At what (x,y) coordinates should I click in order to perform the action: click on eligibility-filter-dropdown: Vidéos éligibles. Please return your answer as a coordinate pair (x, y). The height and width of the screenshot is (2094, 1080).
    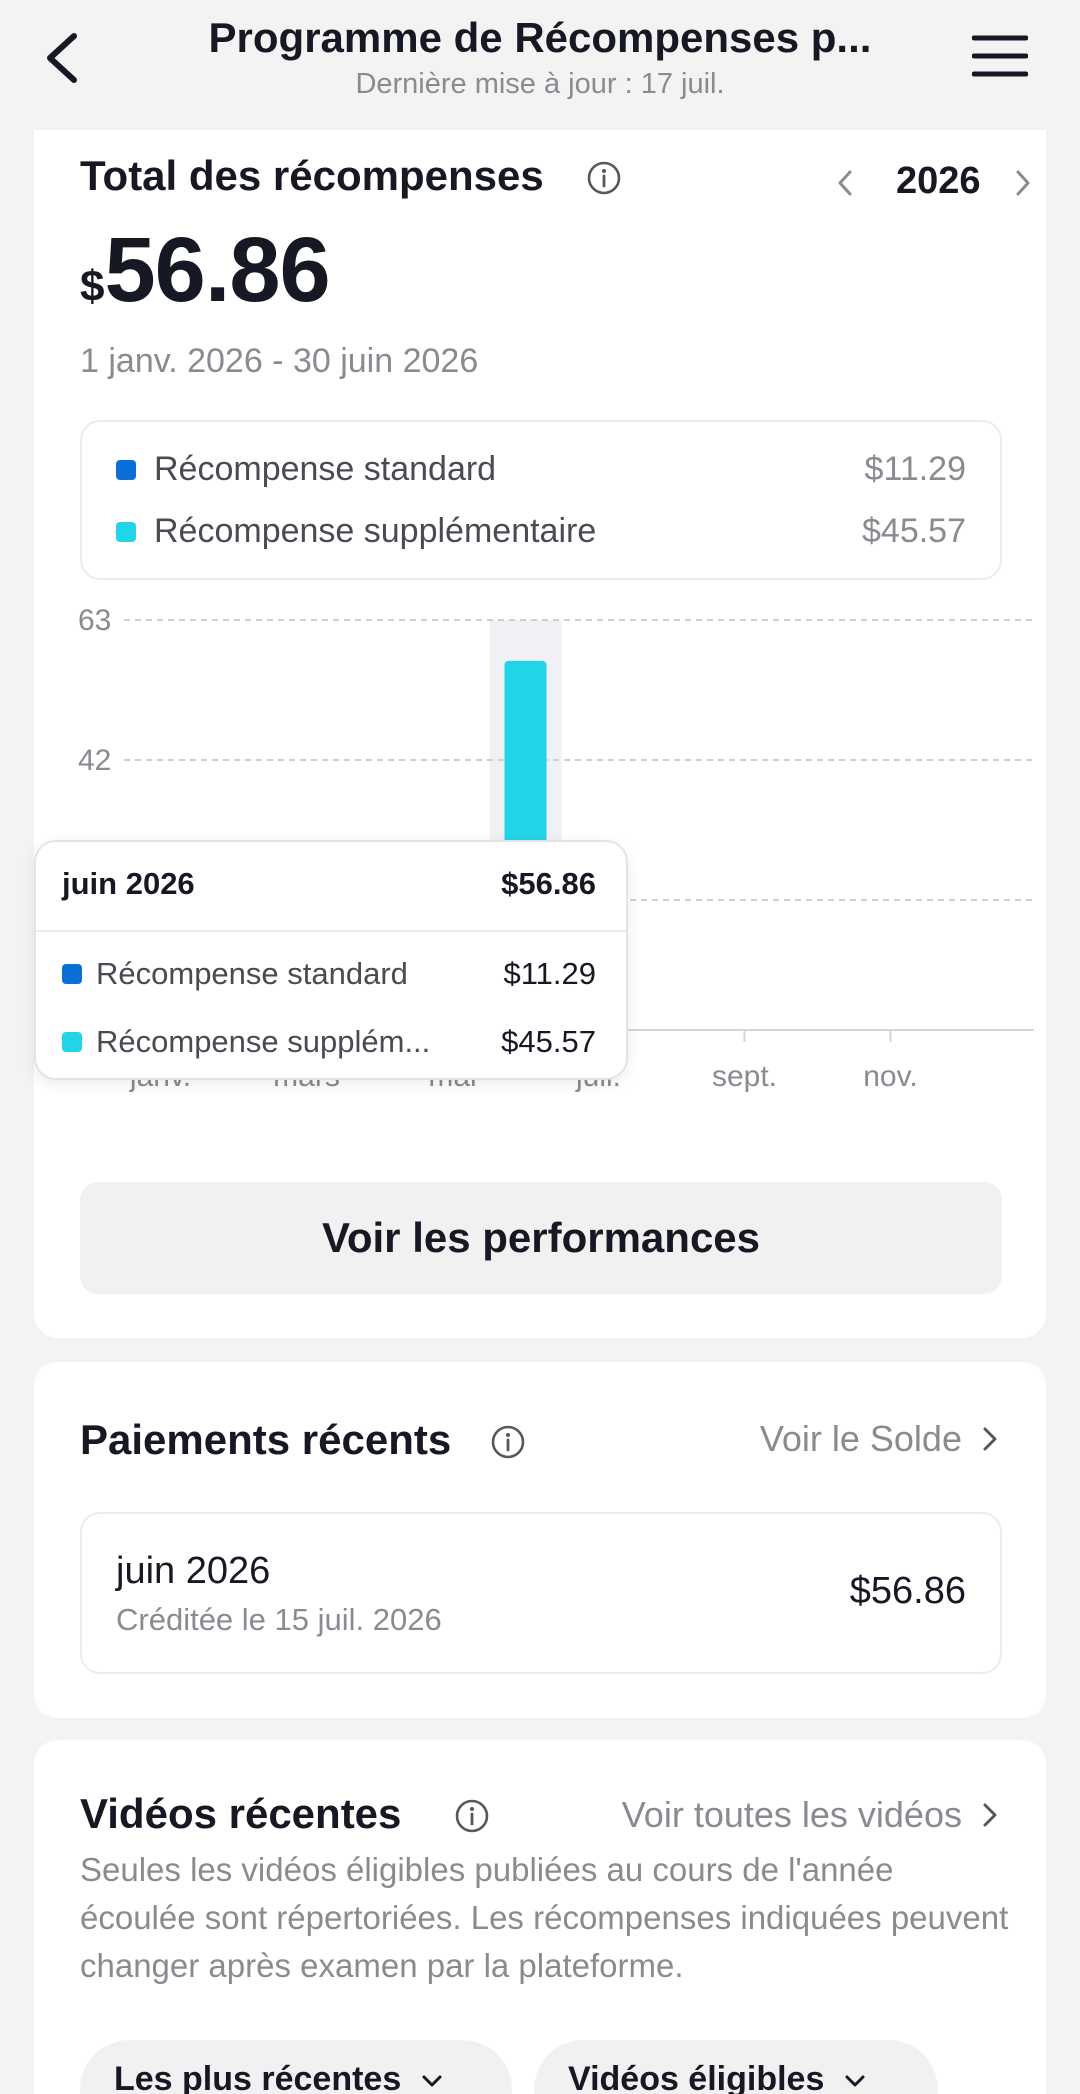
    Looking at the image, I should click on (736, 2067).